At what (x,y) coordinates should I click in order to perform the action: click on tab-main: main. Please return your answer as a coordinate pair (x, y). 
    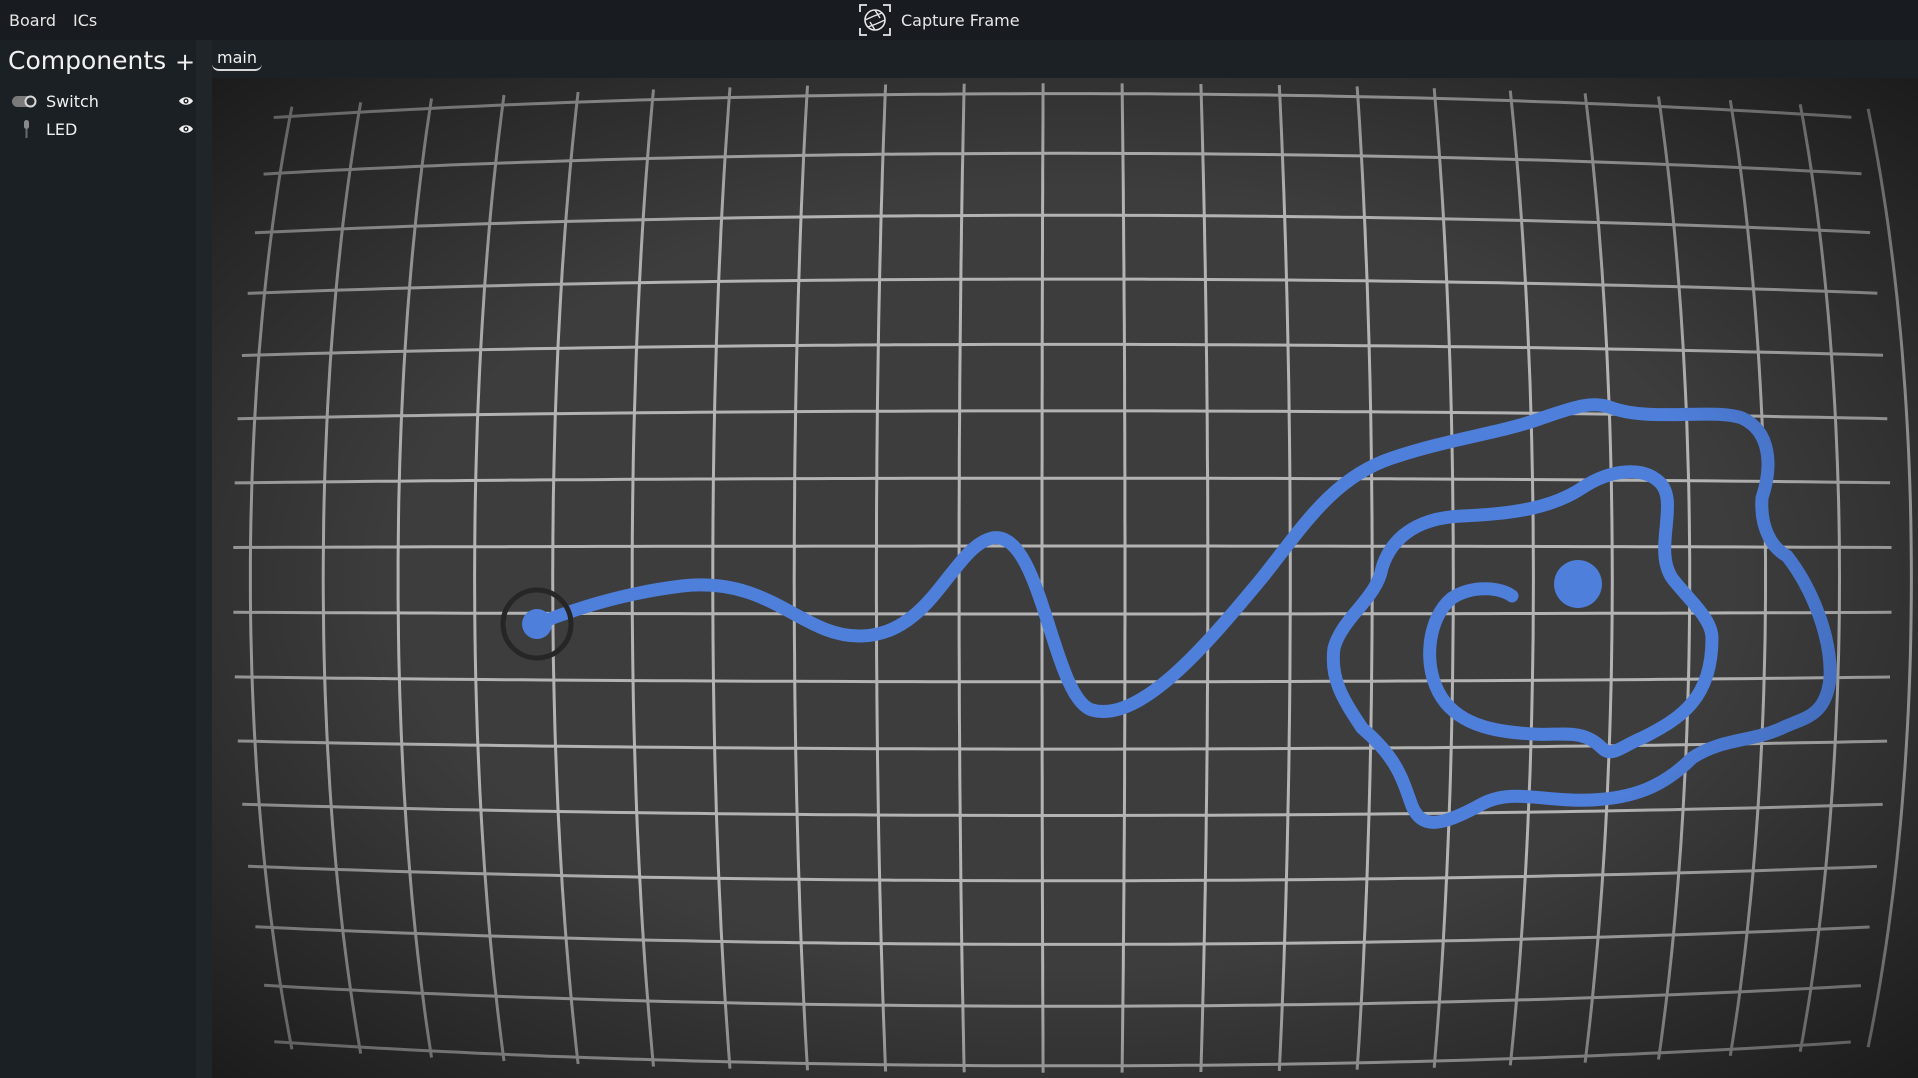
    Looking at the image, I should click on (237, 59).